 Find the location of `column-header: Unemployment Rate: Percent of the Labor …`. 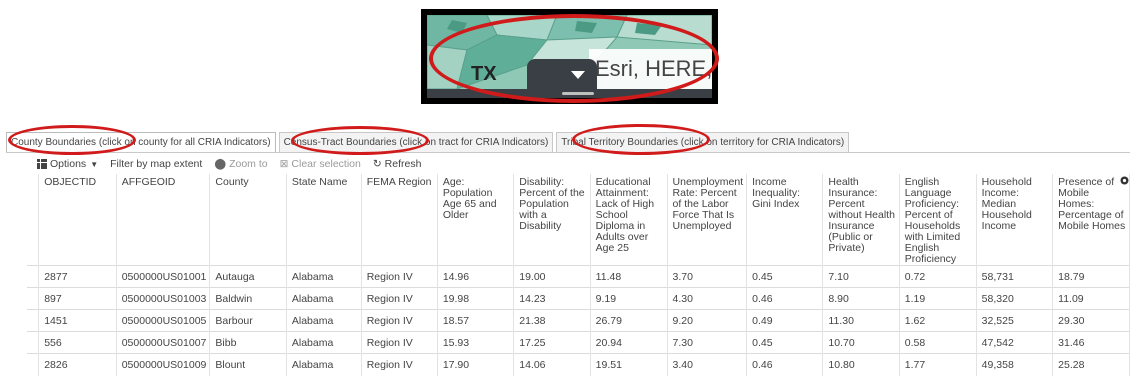

column-header: Unemployment Rate: Percent of the Labor … is located at coordinates (707, 220).